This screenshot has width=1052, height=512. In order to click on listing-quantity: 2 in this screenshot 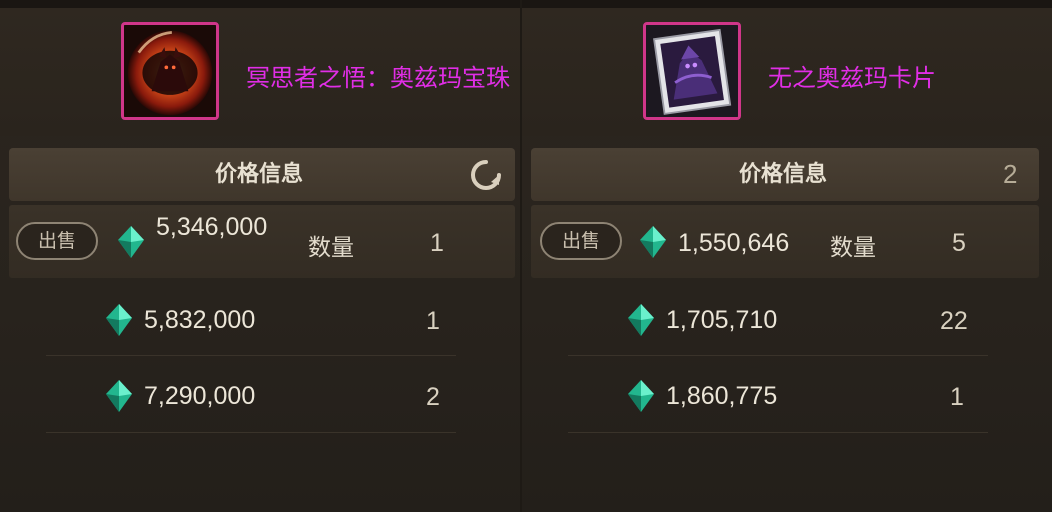, I will do `click(433, 397)`.